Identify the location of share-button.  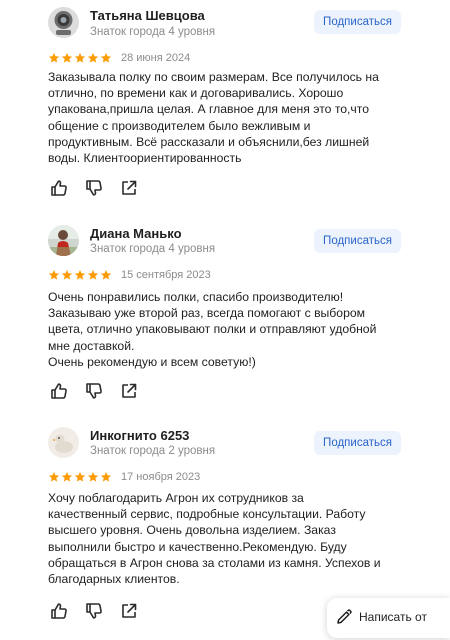
(129, 611).